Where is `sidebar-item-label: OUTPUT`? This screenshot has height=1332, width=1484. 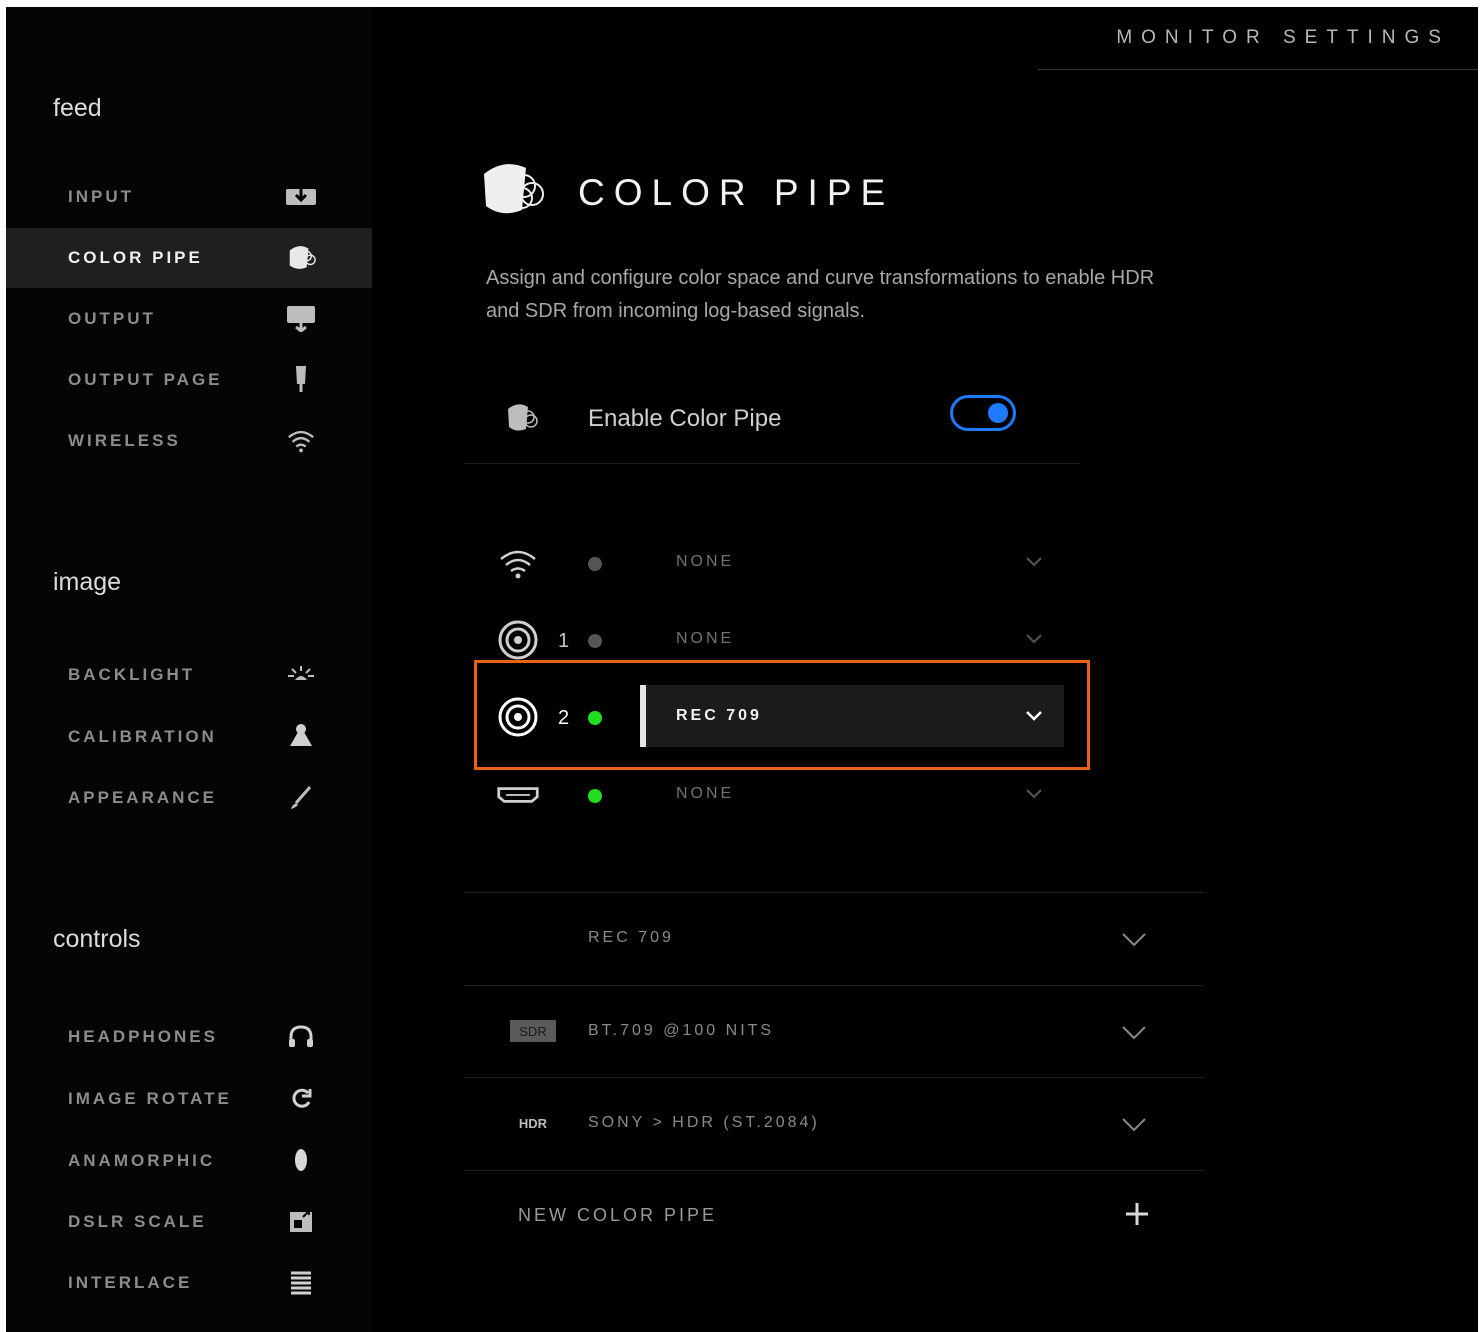 sidebar-item-label: OUTPUT is located at coordinates (112, 318).